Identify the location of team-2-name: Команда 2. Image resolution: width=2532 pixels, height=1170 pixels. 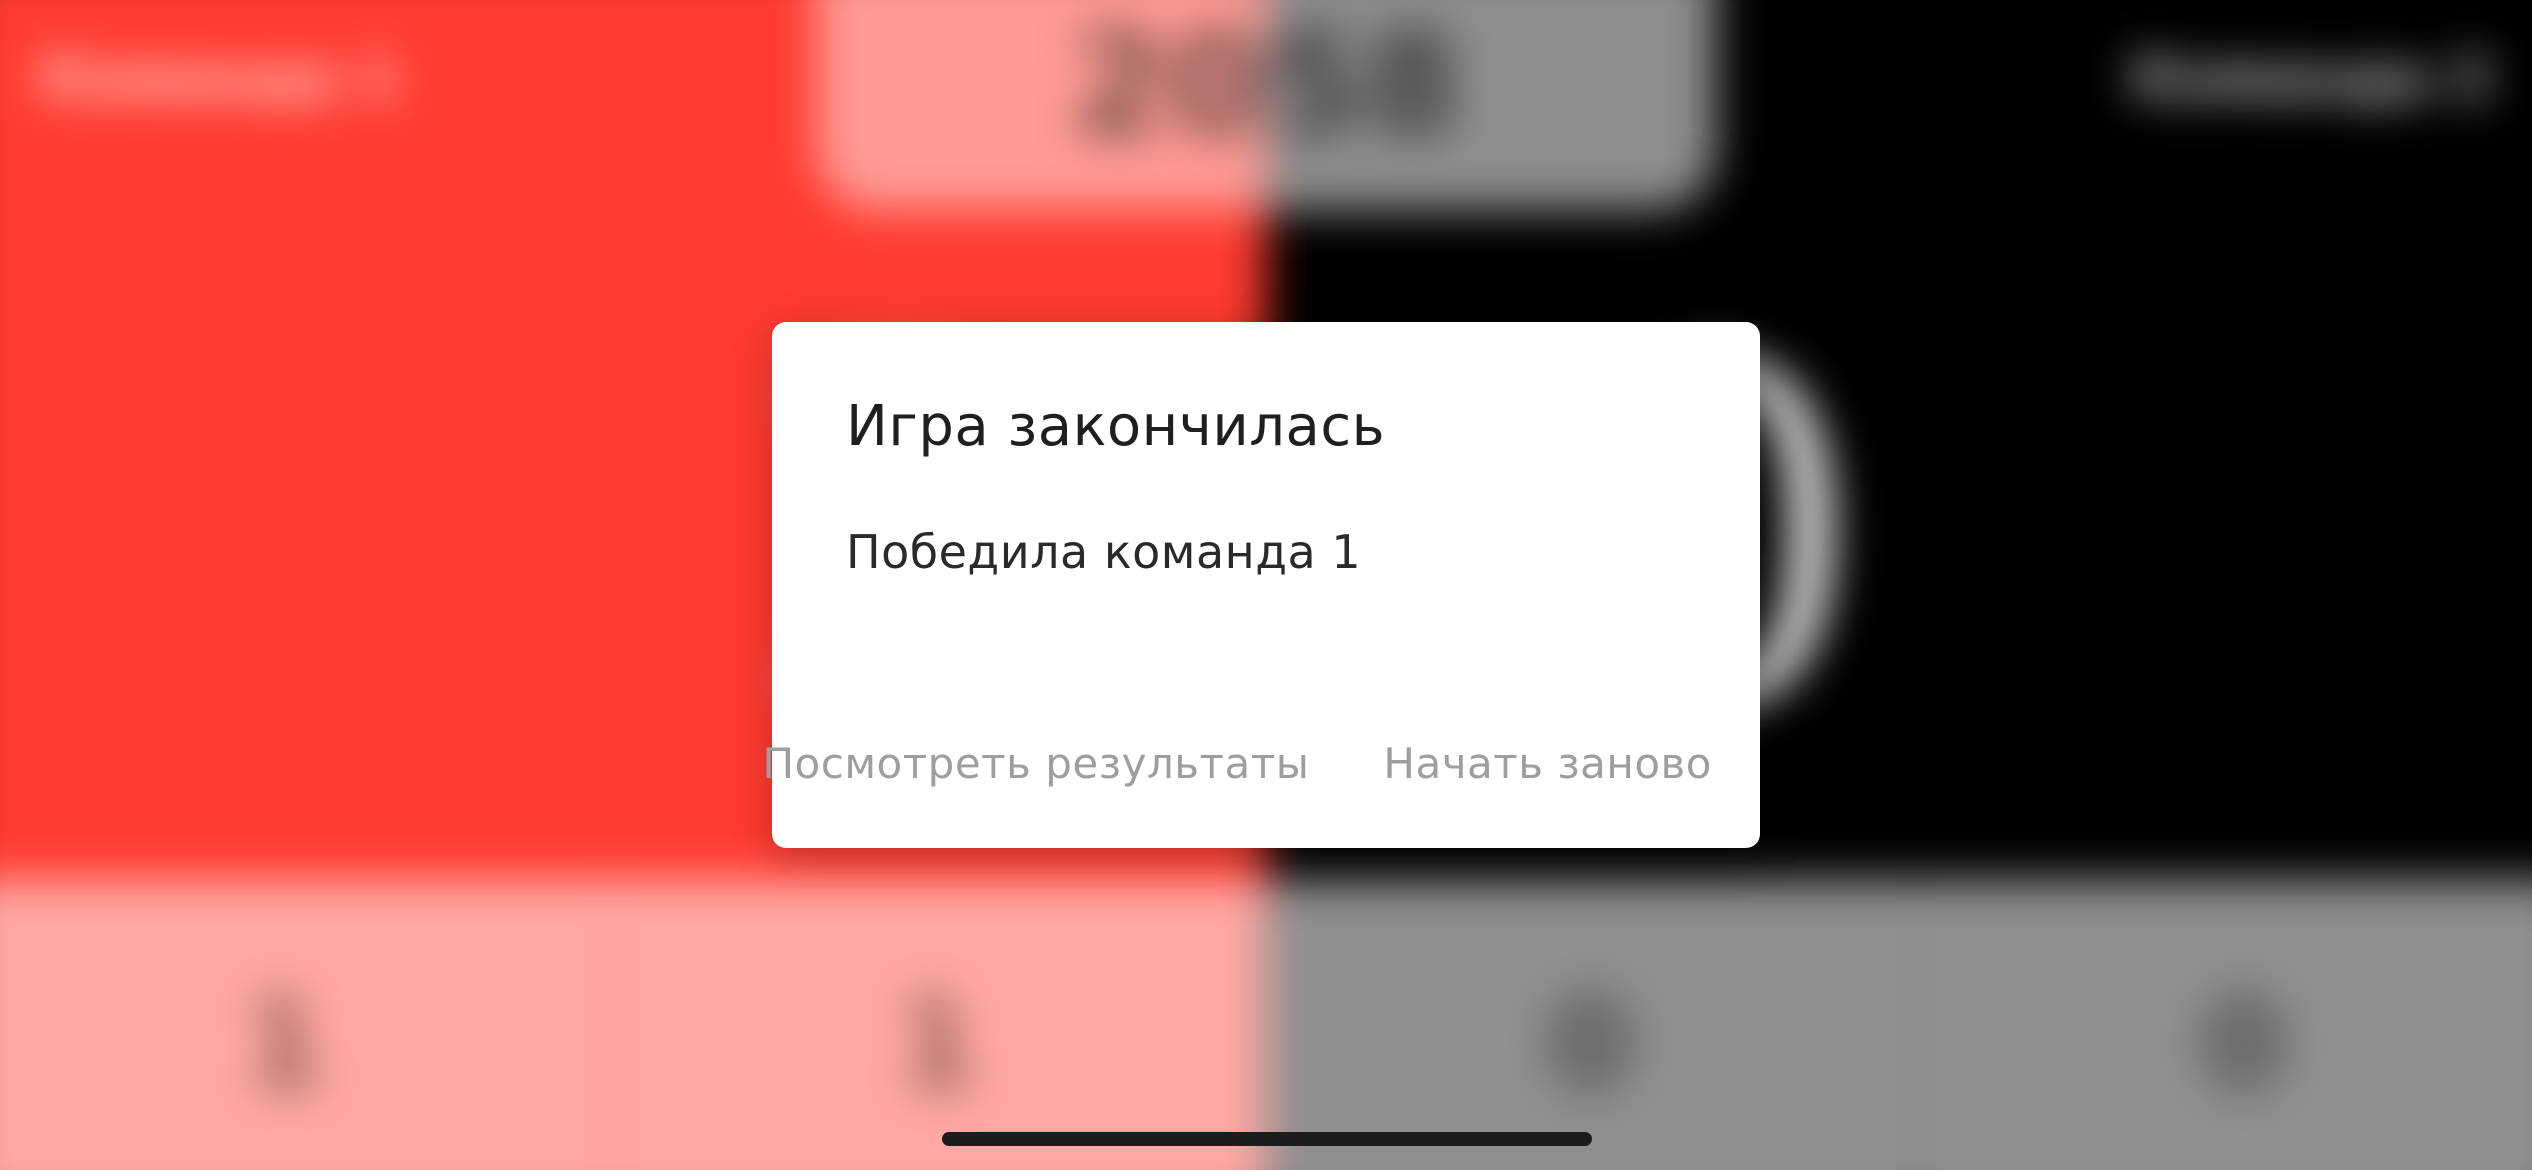
(2311, 78).